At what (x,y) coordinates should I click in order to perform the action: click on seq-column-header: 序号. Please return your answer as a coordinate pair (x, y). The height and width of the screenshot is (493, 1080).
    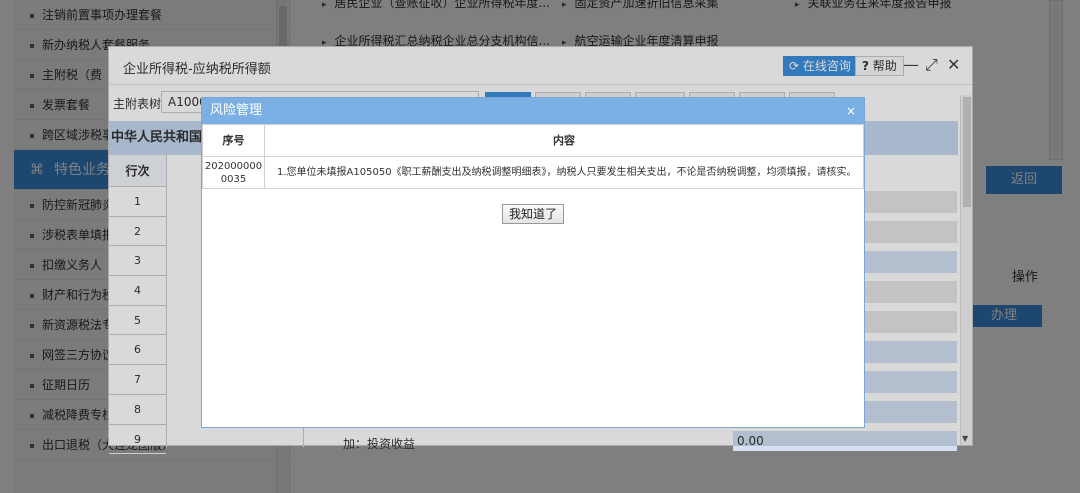
    Looking at the image, I should click on (233, 140).